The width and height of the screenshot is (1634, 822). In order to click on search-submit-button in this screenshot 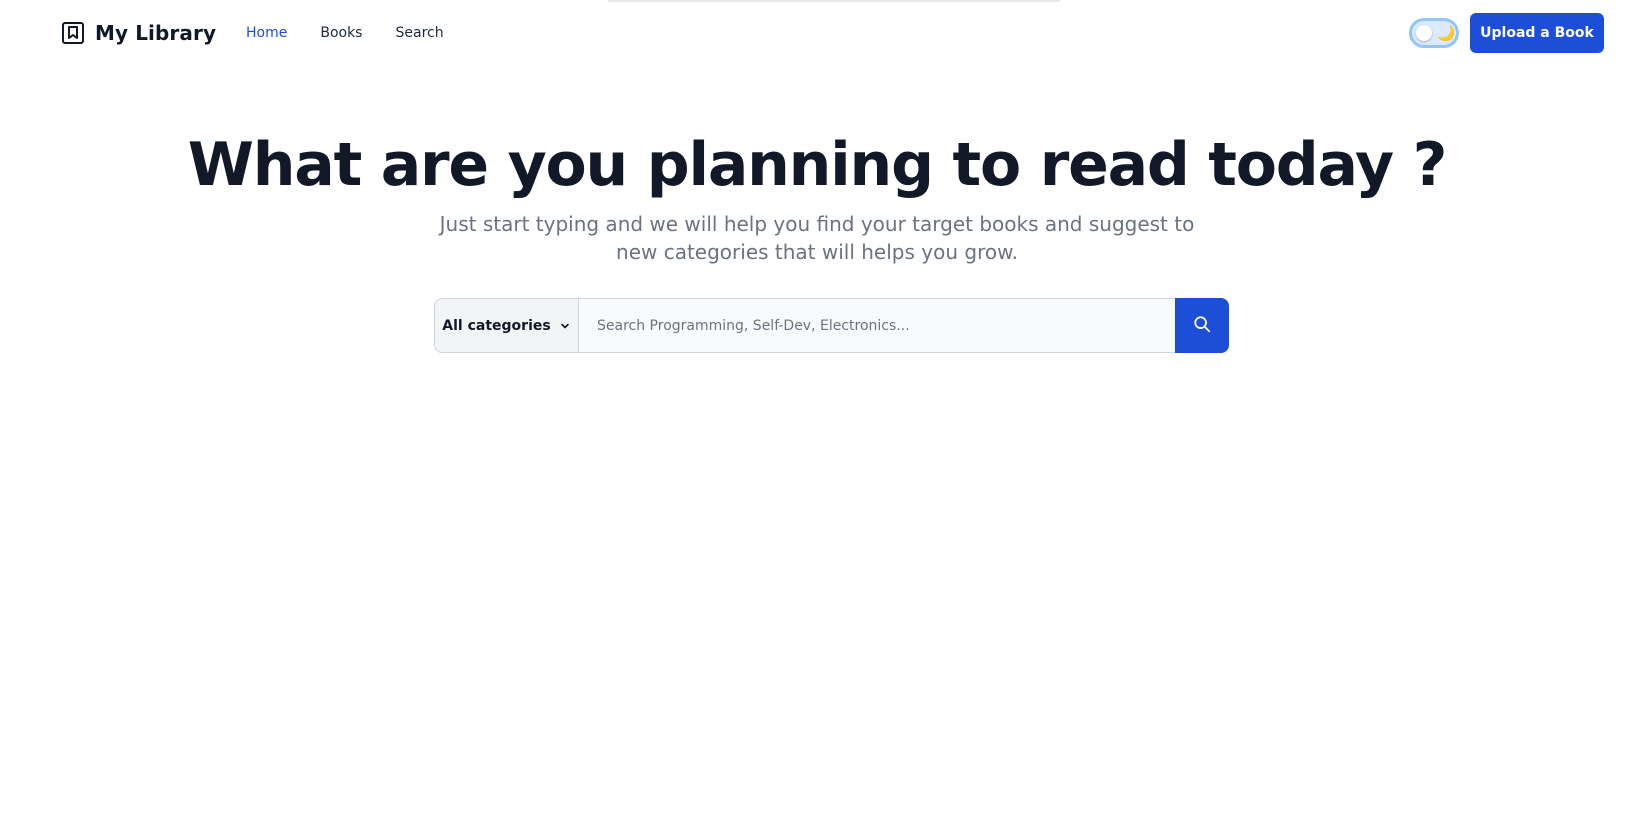, I will do `click(1202, 325)`.